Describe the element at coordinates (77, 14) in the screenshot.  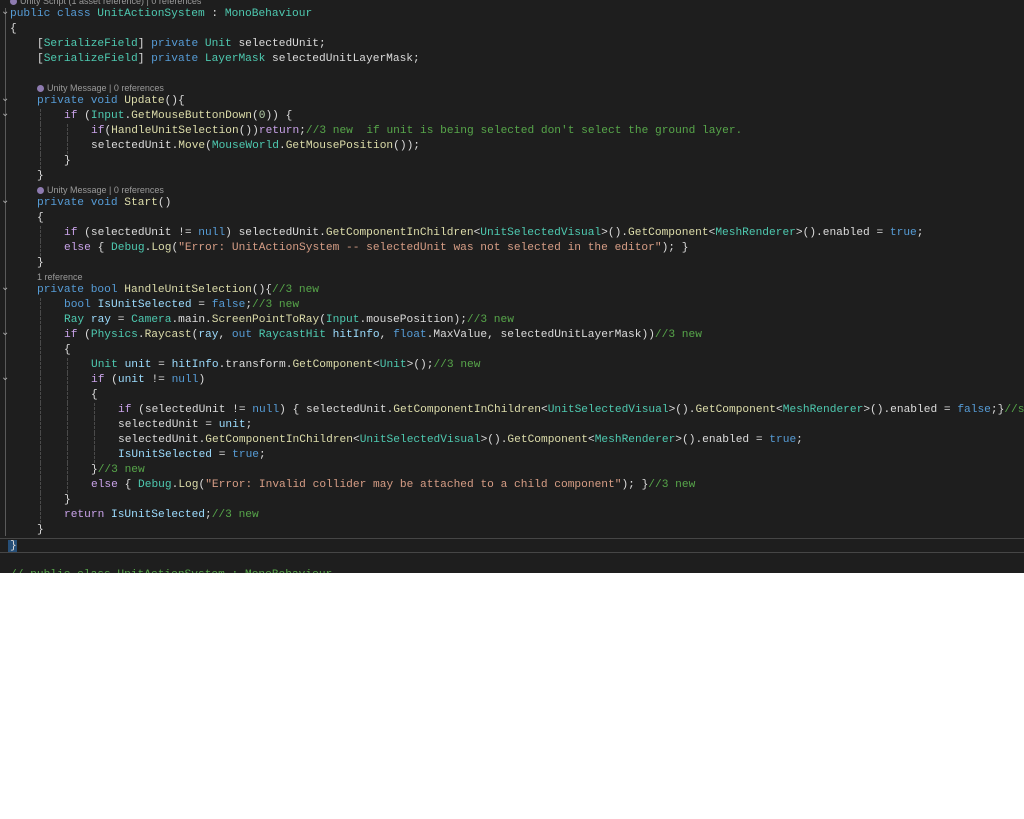
I see `code-token: class` at that location.